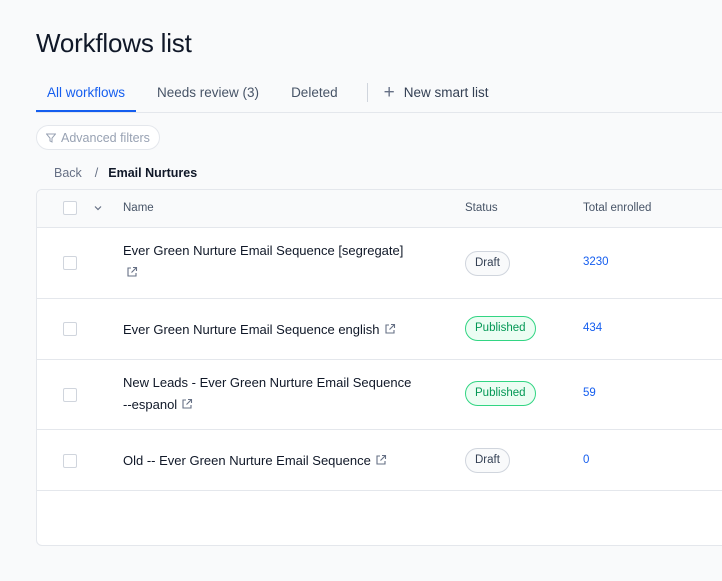  I want to click on tab-all-workflows: All workflows, so click(86, 95).